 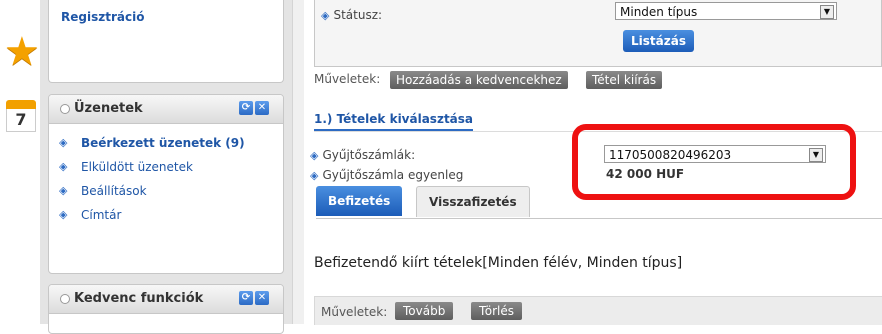 I want to click on collector-account-label: ◈ Gyűjtőszámlák:, so click(x=362, y=155).